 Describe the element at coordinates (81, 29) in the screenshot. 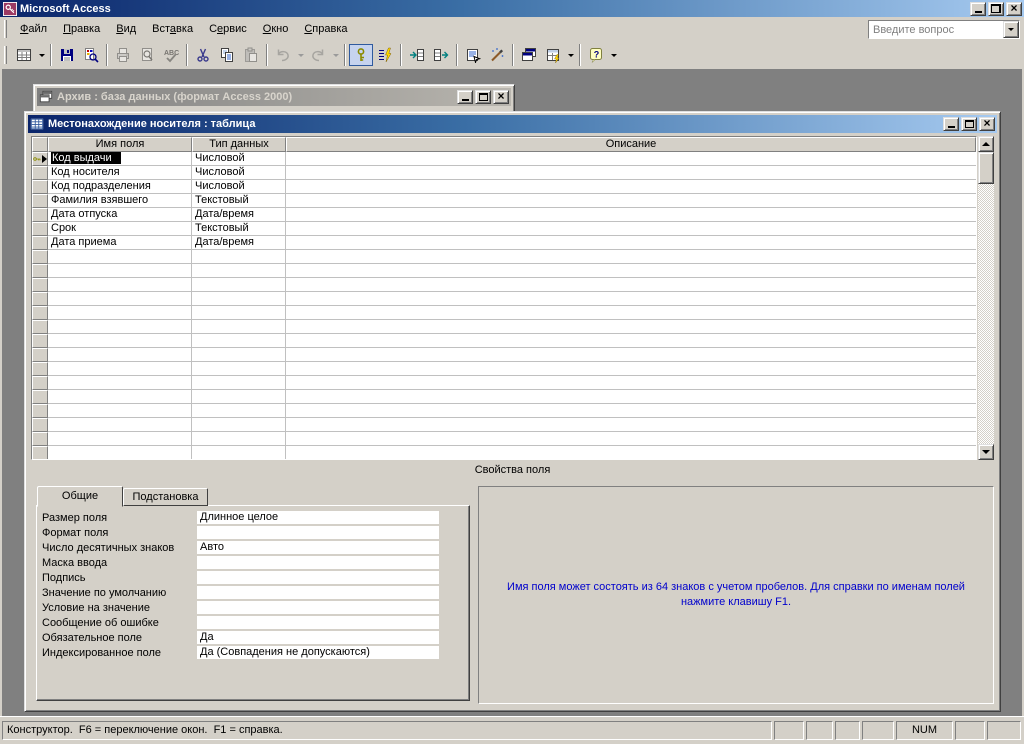

I see `menu-item-1: Правка` at that location.